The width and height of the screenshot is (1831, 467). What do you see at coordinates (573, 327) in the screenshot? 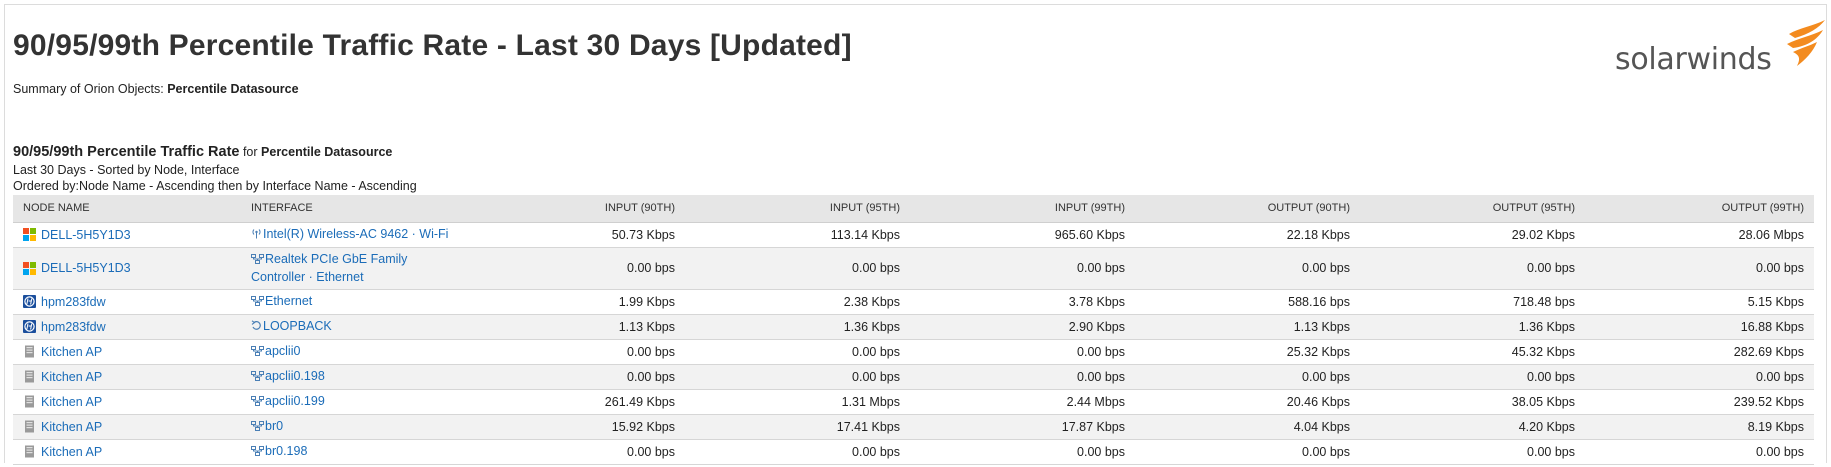
I see `input-90th-value: 1.13 Kbps` at bounding box center [573, 327].